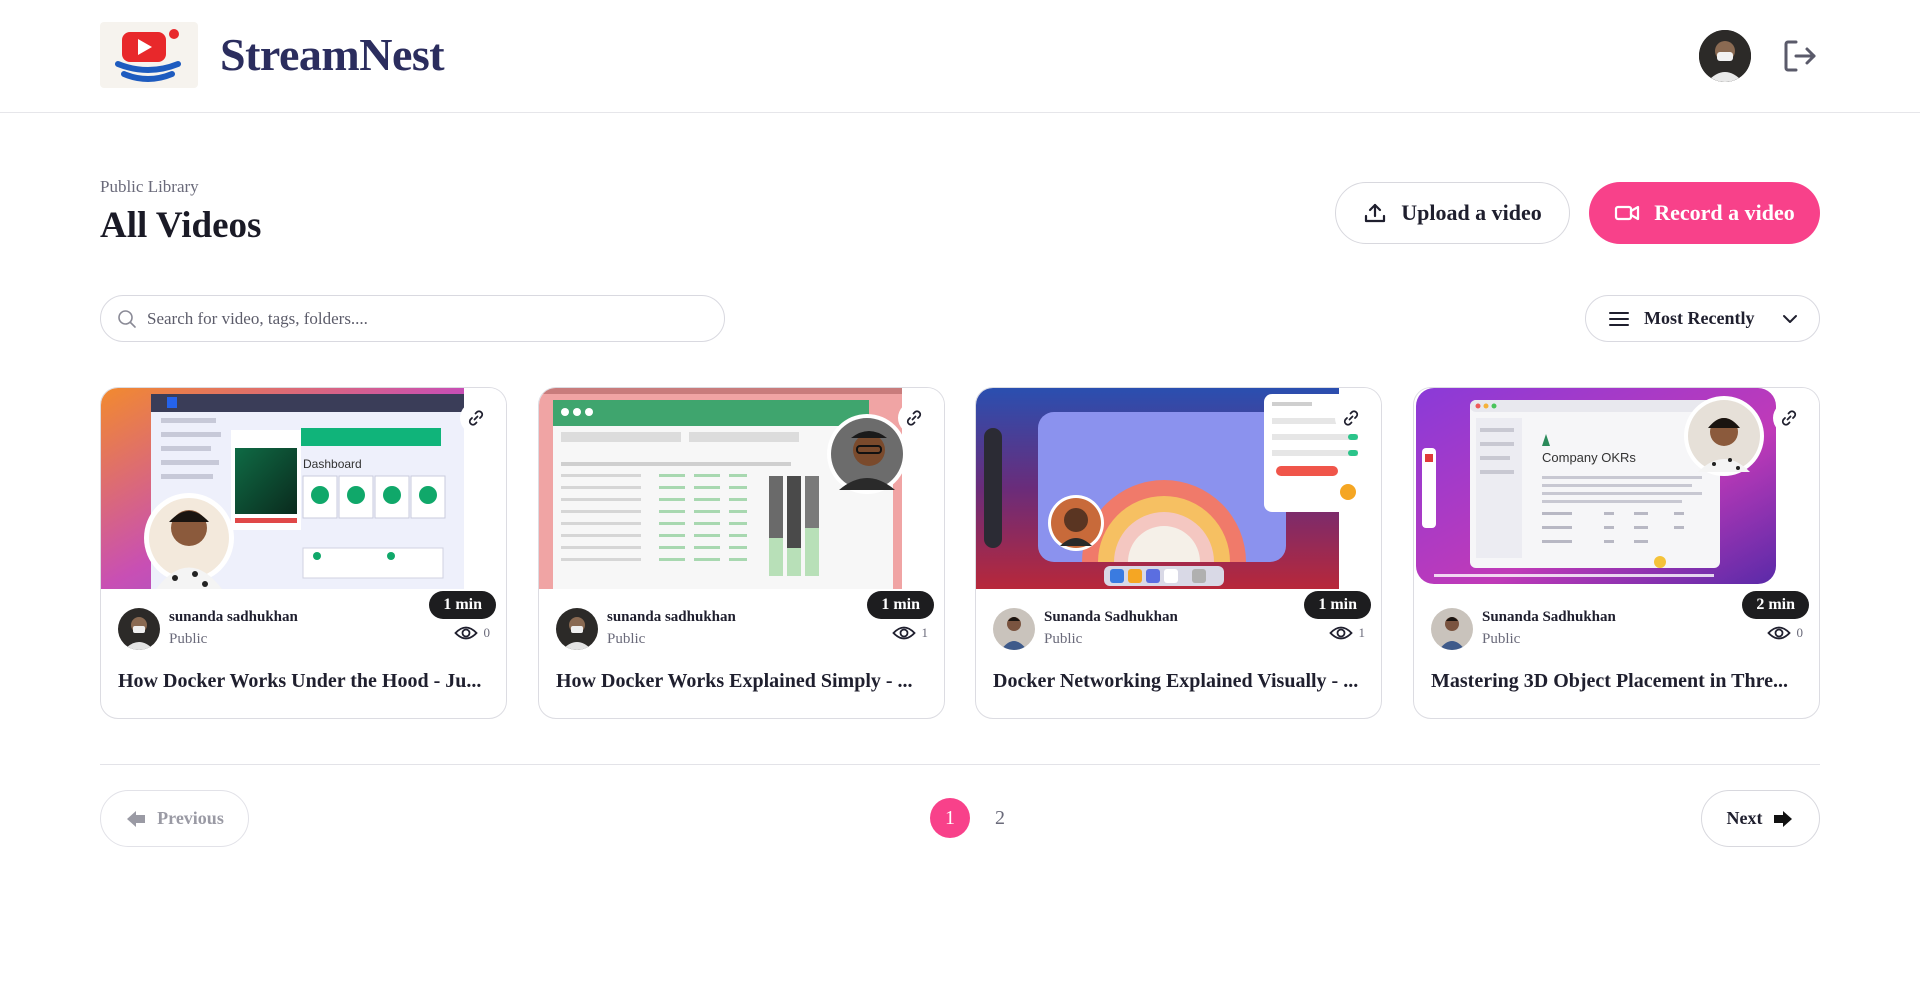 This screenshot has height=982, width=1920. What do you see at coordinates (1589, 457) in the screenshot?
I see `thumb-okrs-text: Company OKRs` at bounding box center [1589, 457].